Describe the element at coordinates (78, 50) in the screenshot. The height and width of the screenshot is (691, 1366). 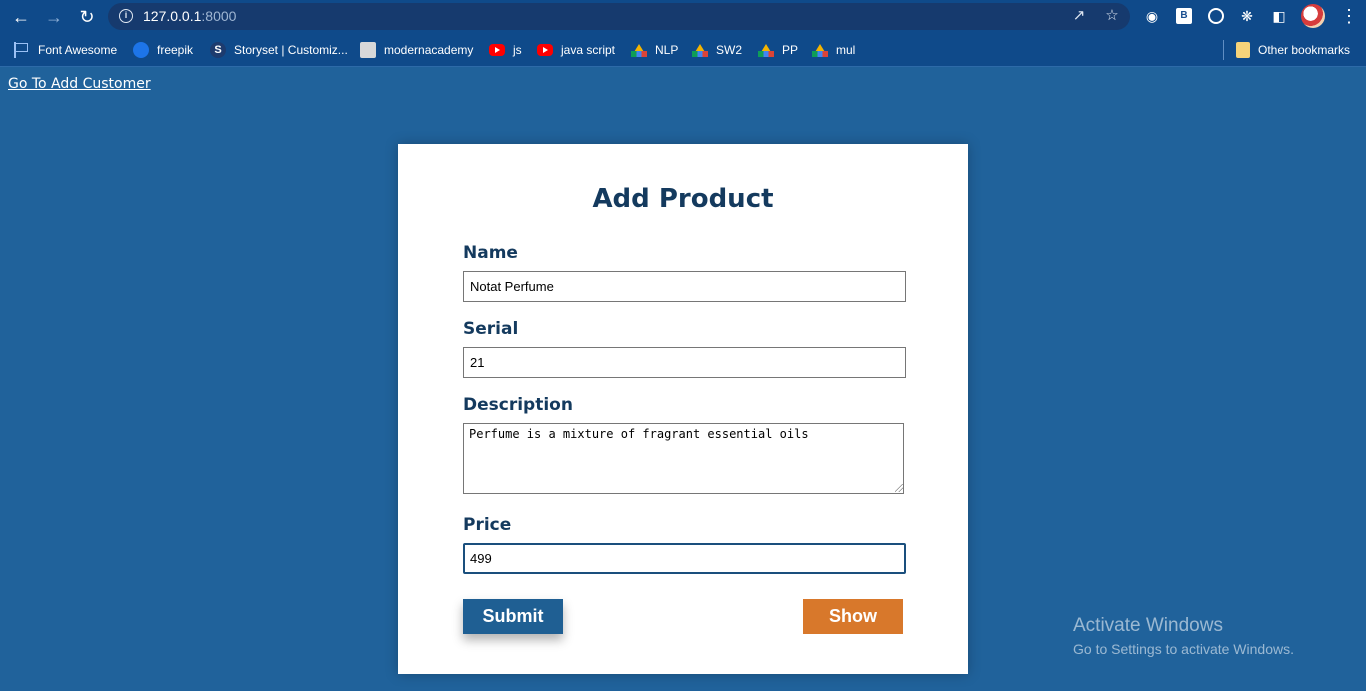
I see `bookmark-label: Font Awesome` at that location.